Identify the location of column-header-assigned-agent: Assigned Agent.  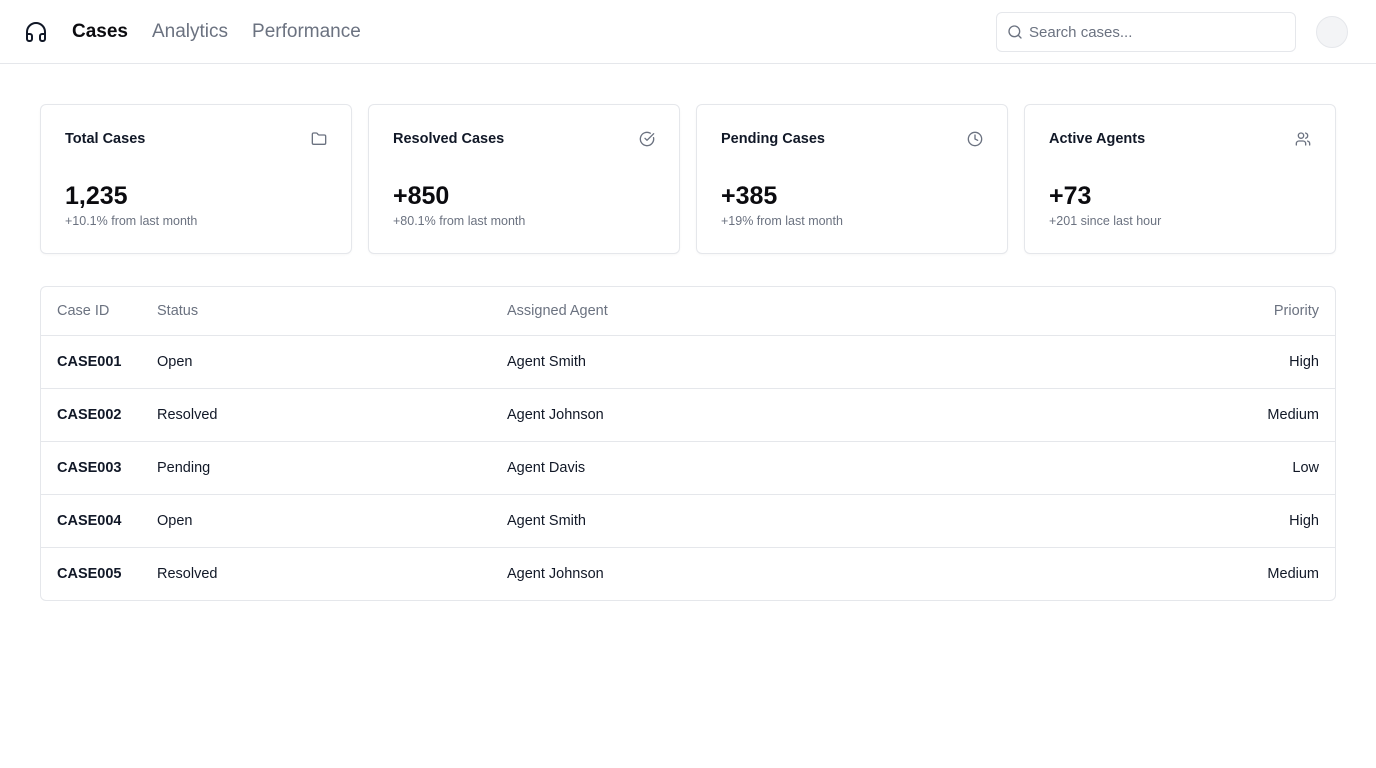
(755, 311).